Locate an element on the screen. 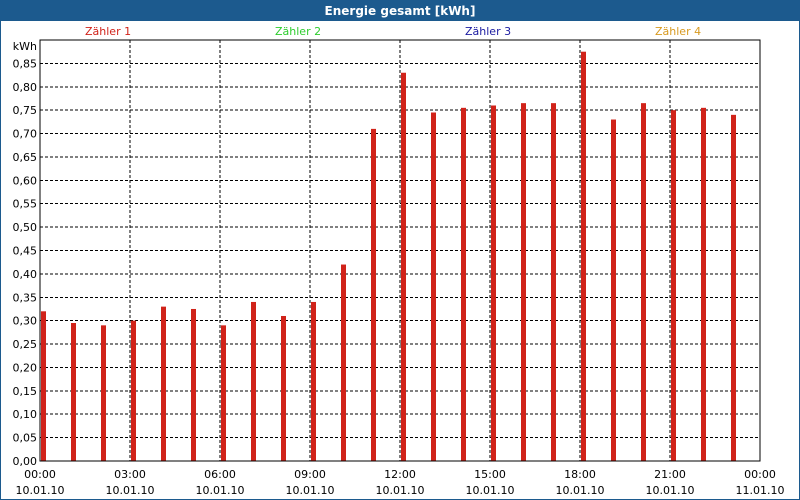 The height and width of the screenshot is (500, 800). x-tick-time: 12:00 is located at coordinates (400, 474).